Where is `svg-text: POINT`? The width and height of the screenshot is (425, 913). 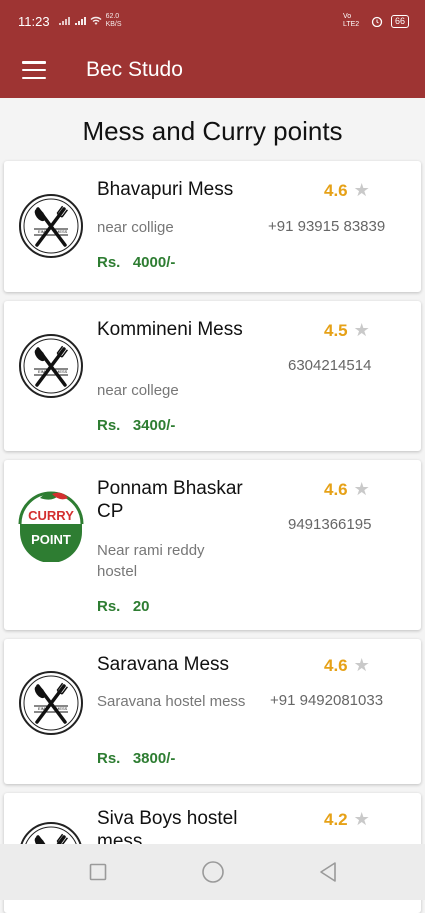
svg-text: POINT is located at coordinates (51, 539).